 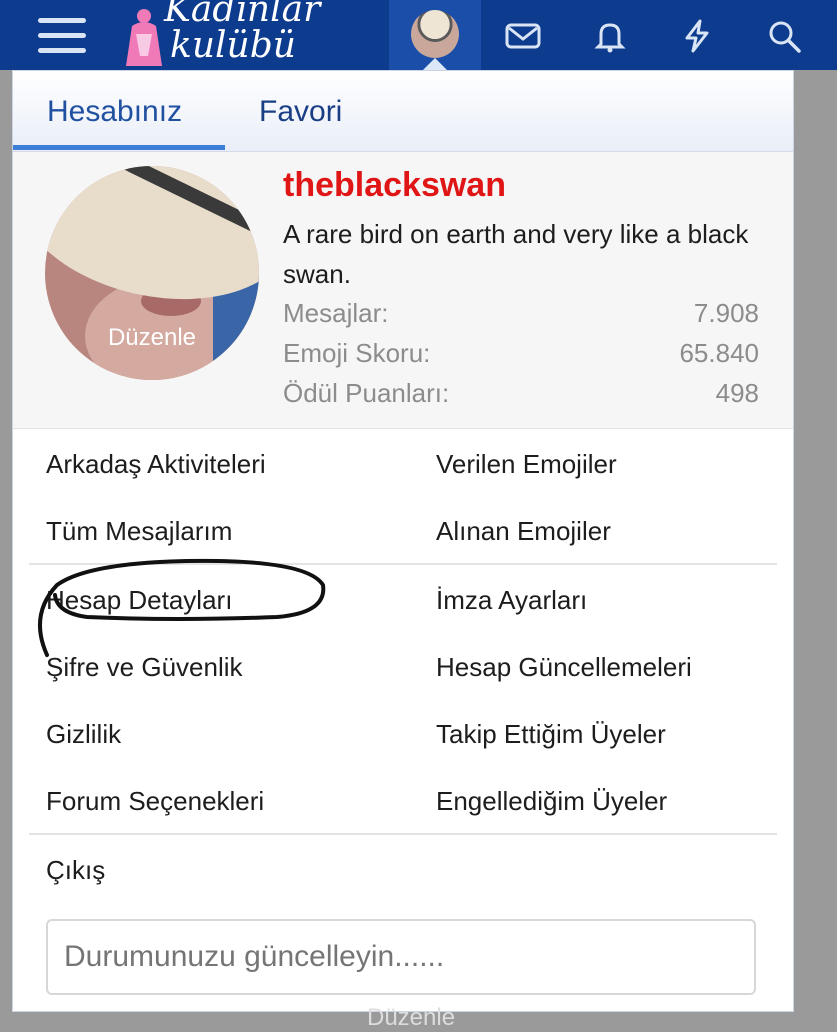 I want to click on logout-link: Çıkış, so click(x=75, y=870).